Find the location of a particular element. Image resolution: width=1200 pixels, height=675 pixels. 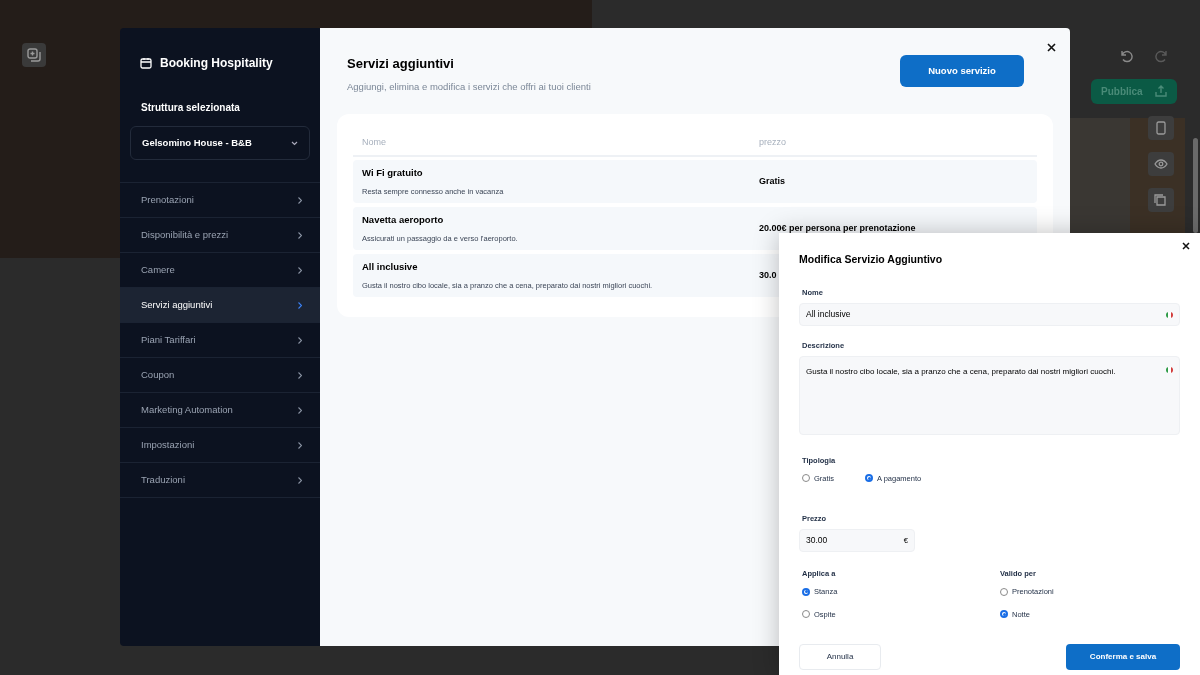

eye-icon is located at coordinates (1161, 164).